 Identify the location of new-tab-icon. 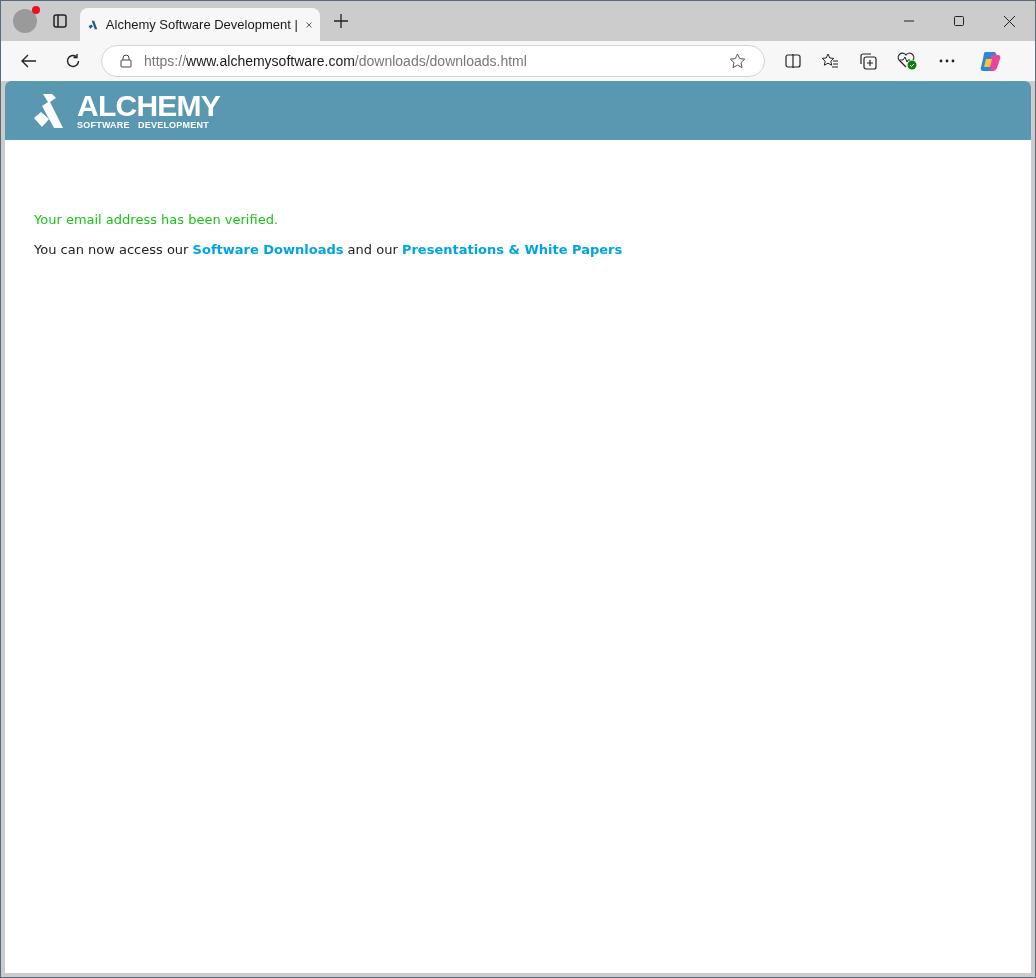
(341, 21).